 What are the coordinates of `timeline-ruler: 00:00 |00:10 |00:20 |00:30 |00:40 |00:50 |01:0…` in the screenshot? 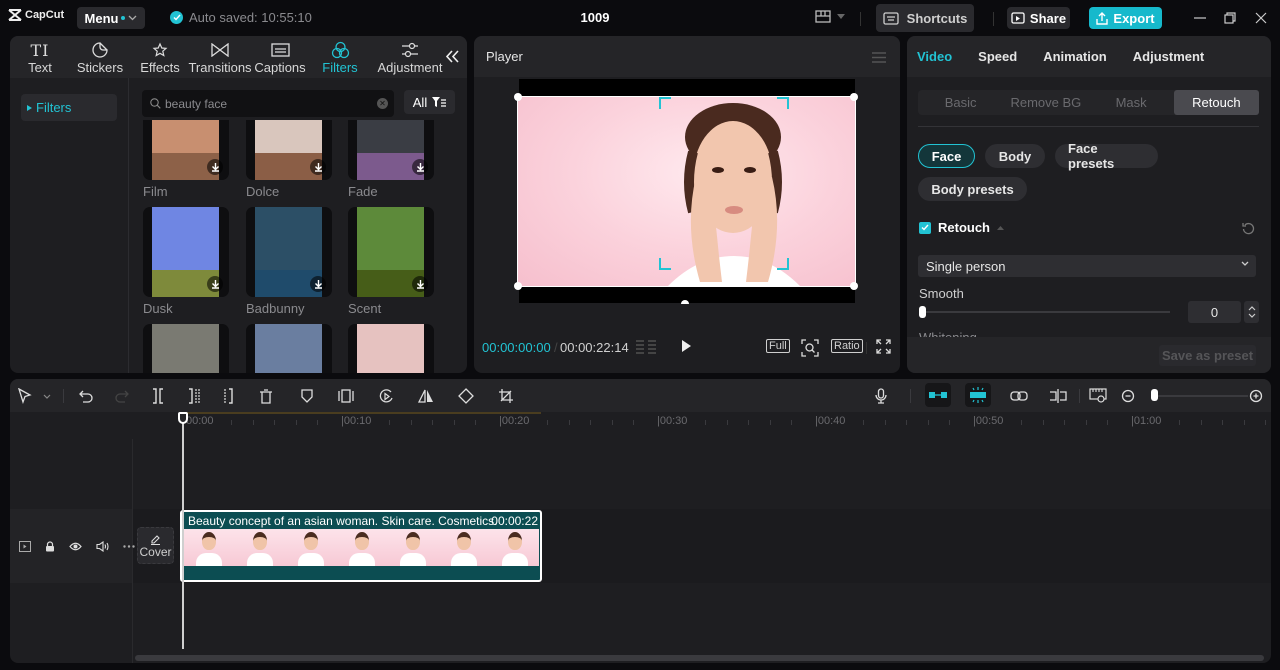 It's located at (640, 422).